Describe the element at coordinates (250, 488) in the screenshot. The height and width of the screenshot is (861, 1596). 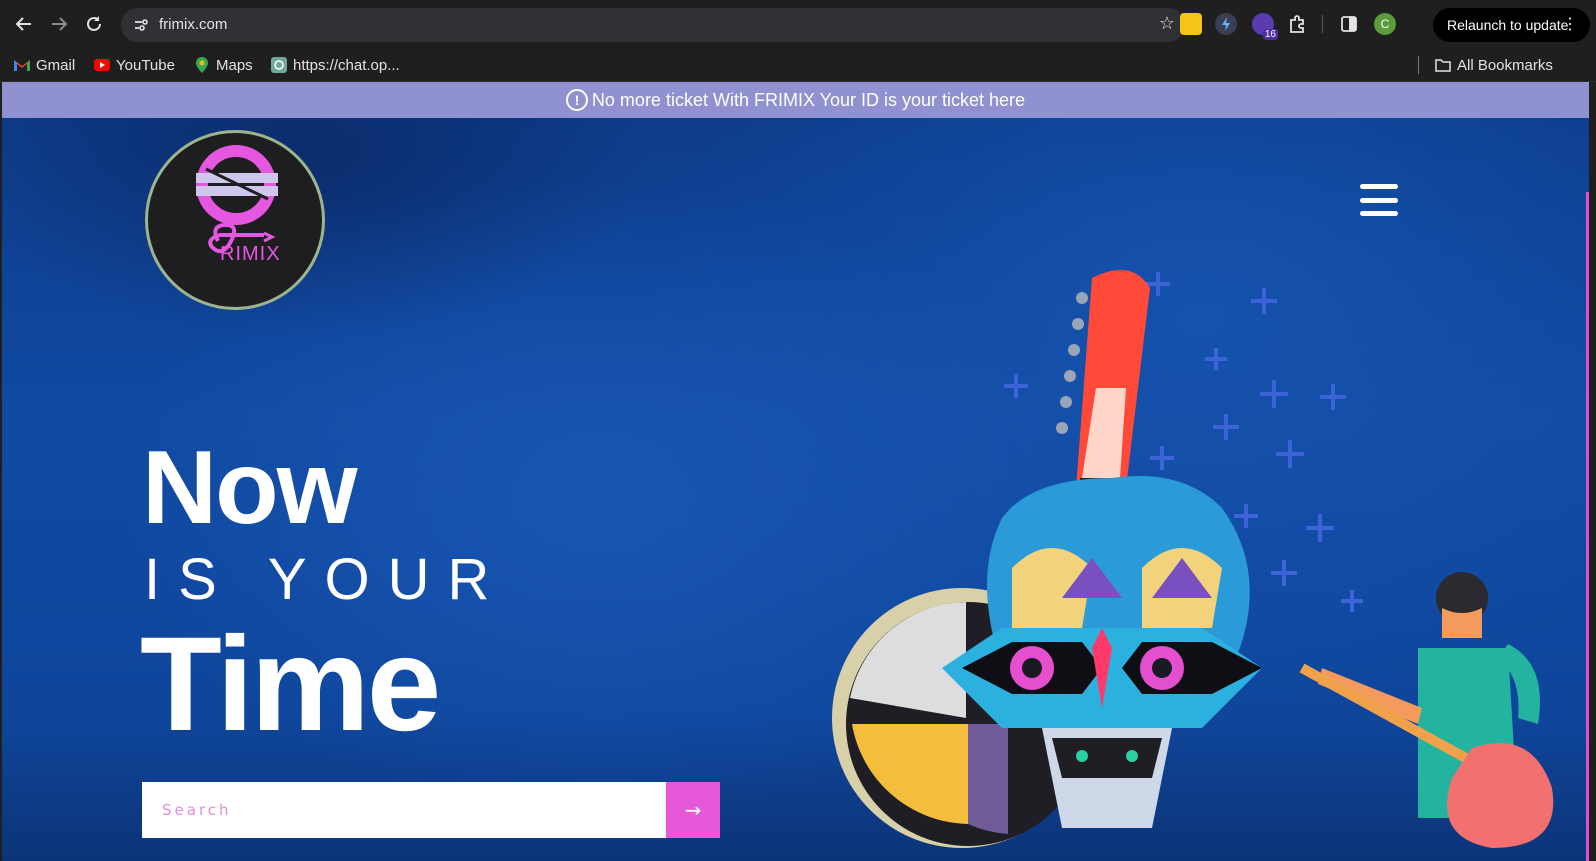
I see `hero-headline-now: Now` at that location.